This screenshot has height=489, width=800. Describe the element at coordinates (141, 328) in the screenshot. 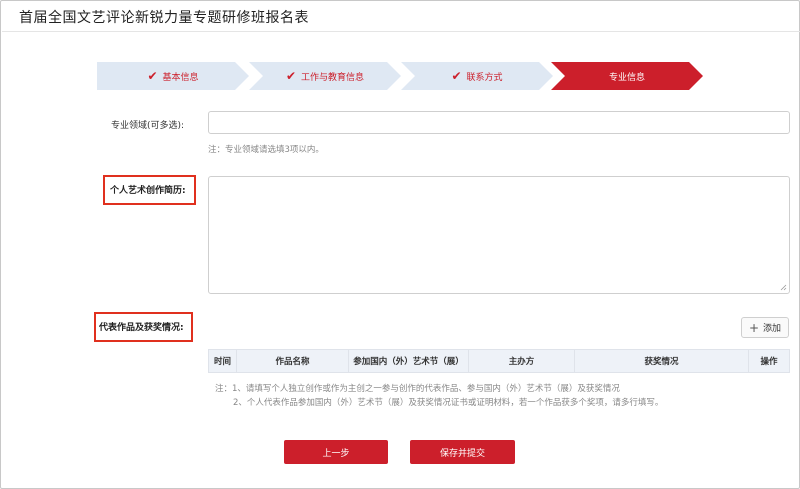

I see `works-label: 代表作品及获奖情况:` at that location.